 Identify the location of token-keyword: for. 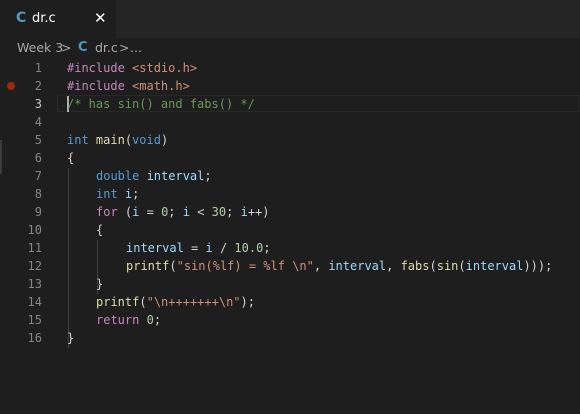
(107, 212).